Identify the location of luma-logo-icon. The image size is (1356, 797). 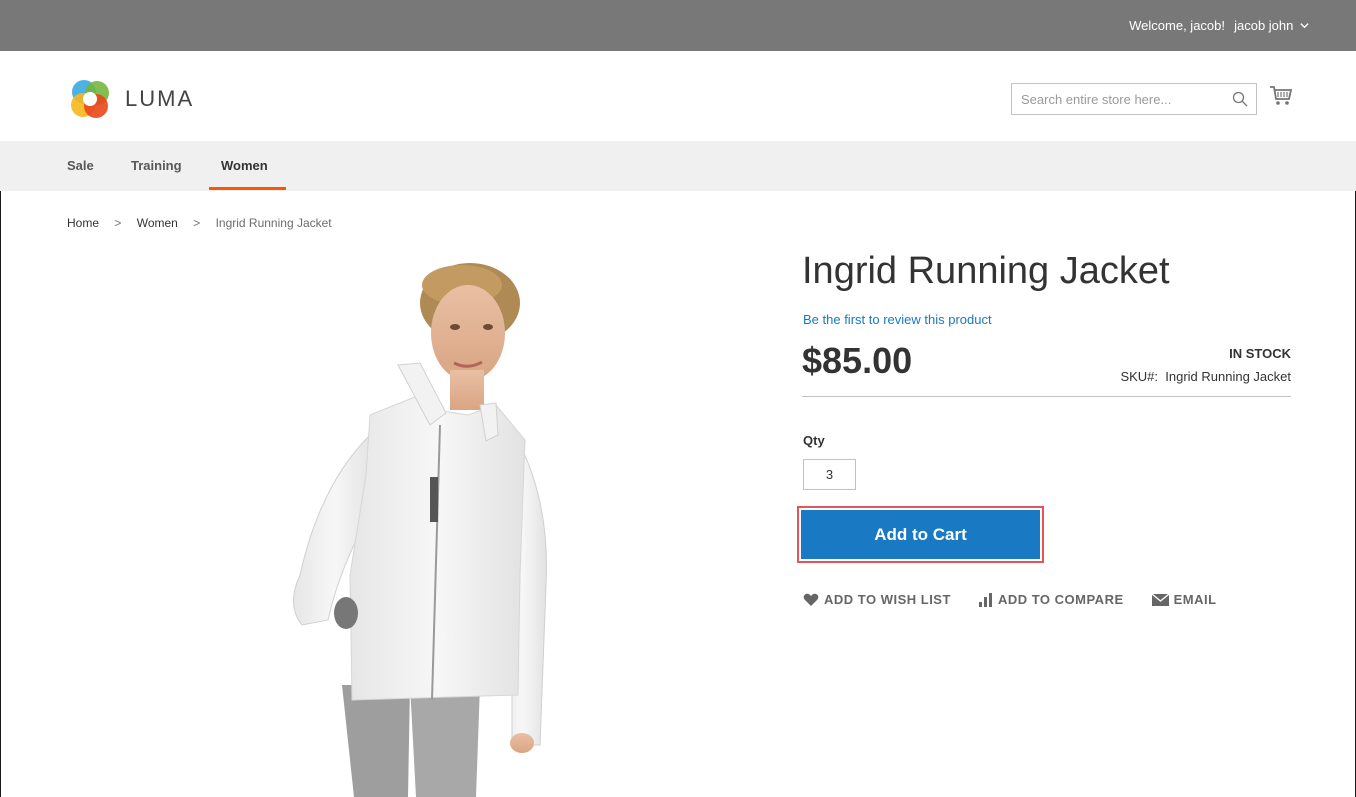
(90, 99).